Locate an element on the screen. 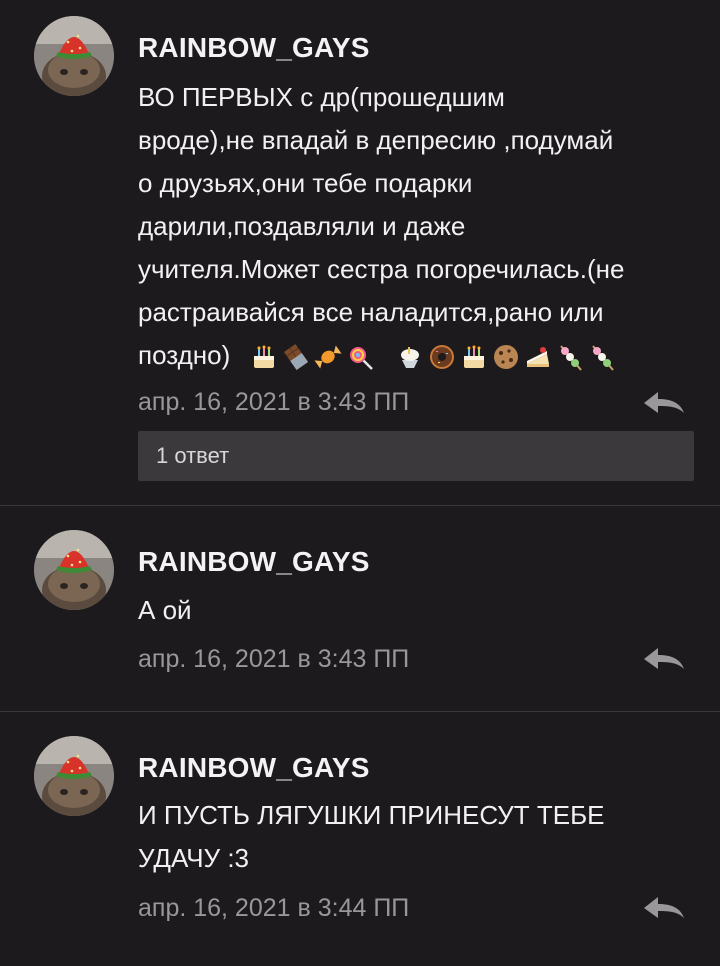 This screenshot has width=720, height=966. shortcake-emoji-icon is located at coordinates (538, 357).